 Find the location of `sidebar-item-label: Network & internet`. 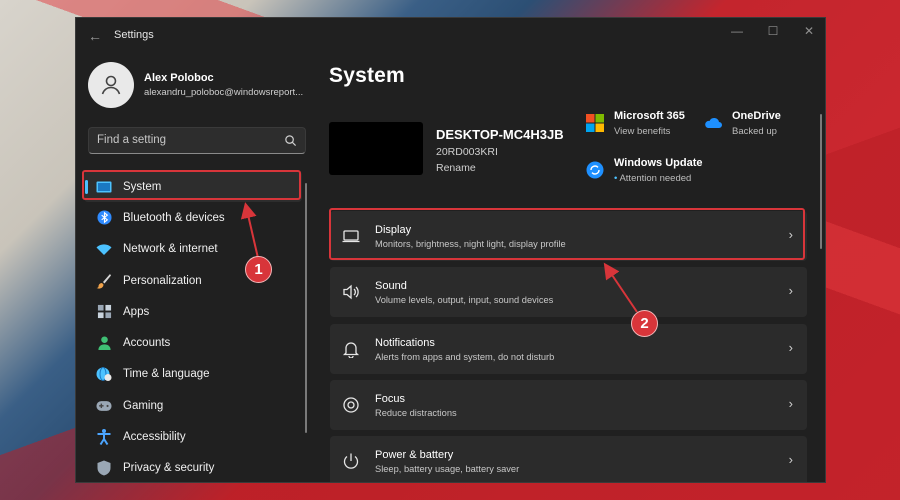

sidebar-item-label: Network & internet is located at coordinates (170, 249).